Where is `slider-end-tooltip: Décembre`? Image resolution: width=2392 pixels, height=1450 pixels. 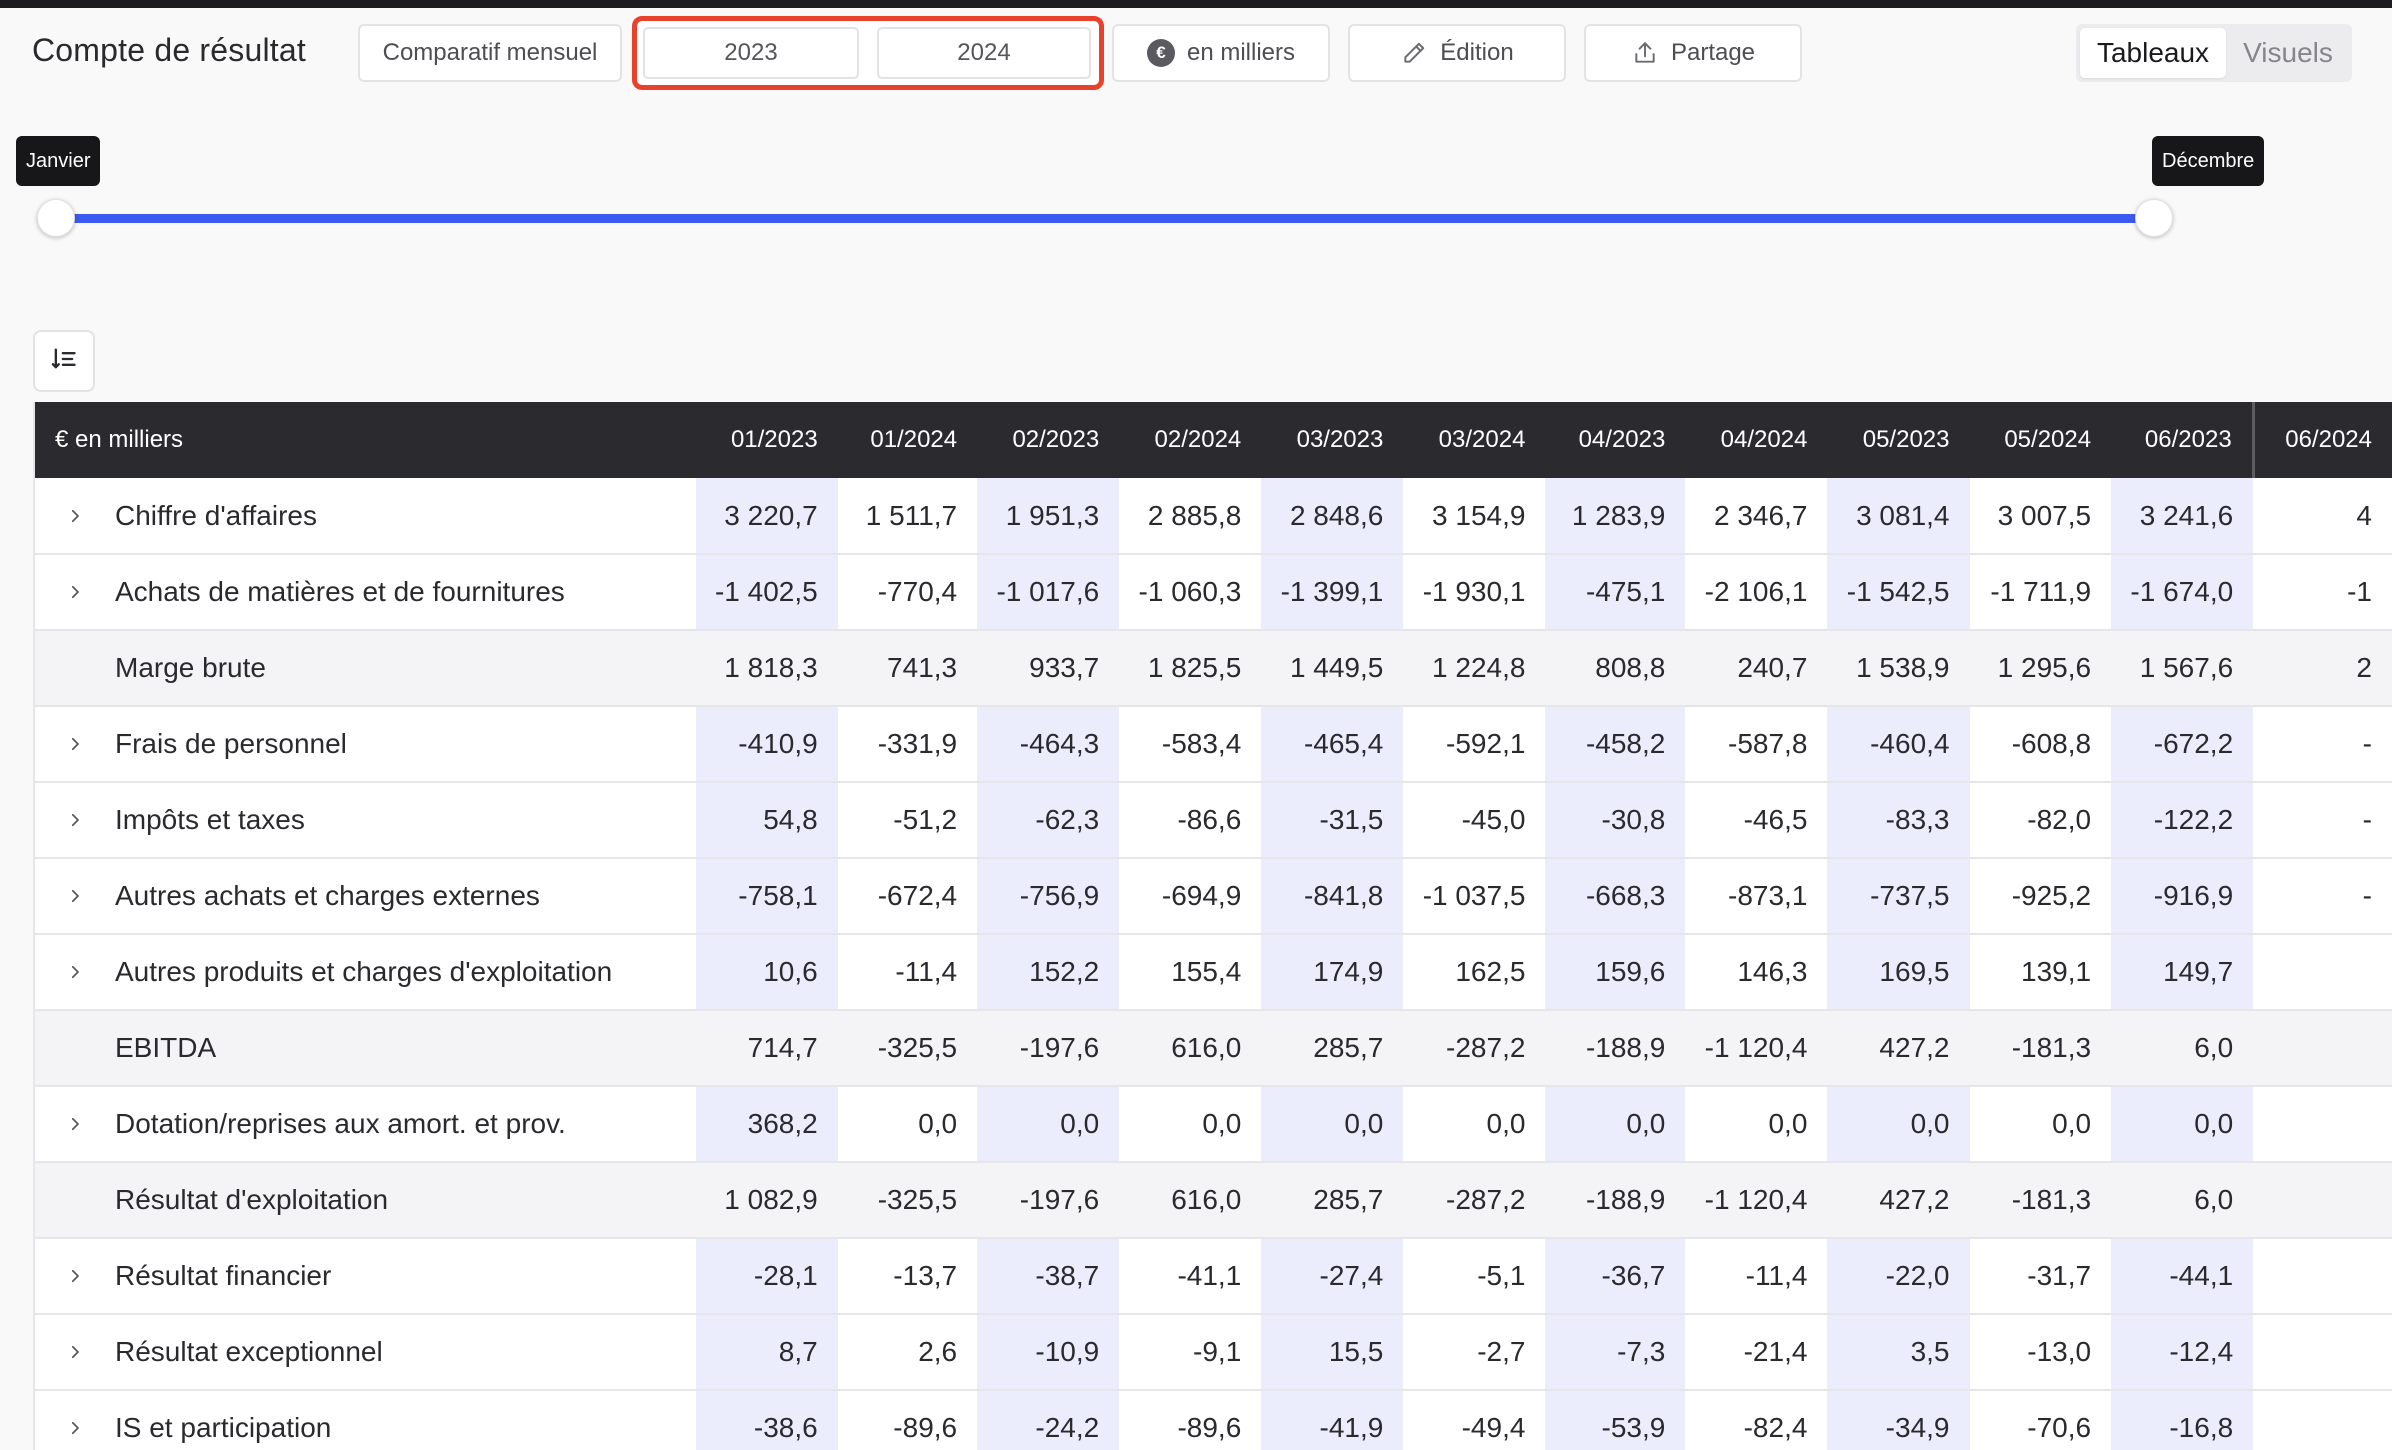
slider-end-tooltip: Décembre is located at coordinates (2208, 161).